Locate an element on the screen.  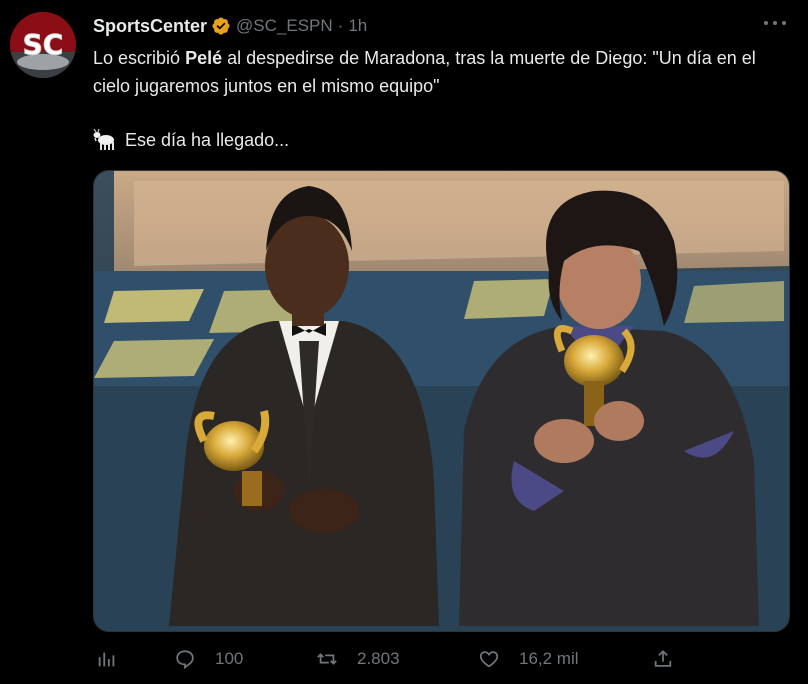
goat-emoji-icon is located at coordinates (103, 139).